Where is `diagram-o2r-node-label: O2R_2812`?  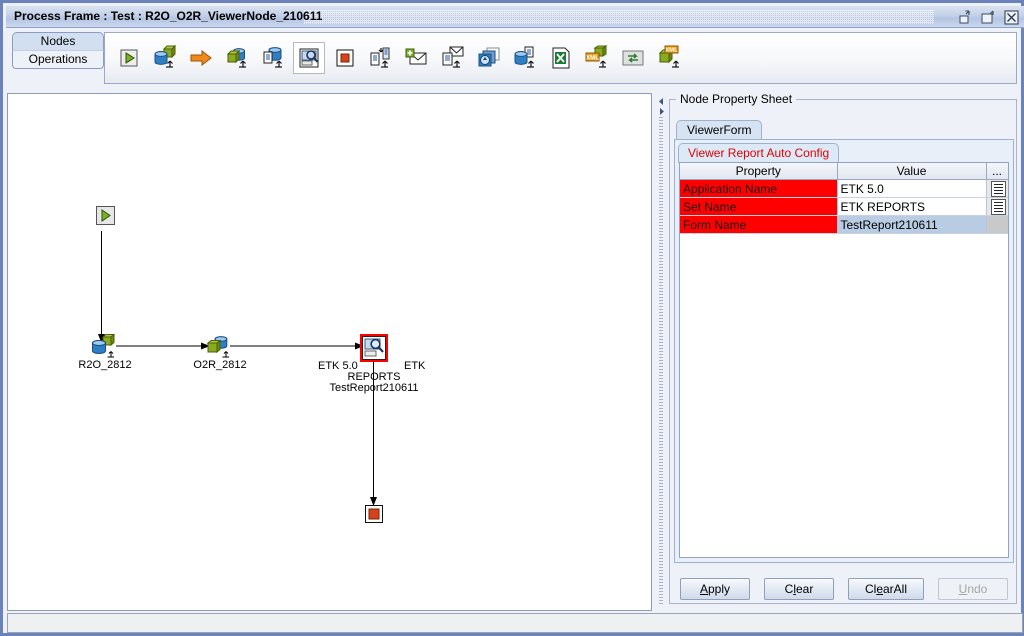 diagram-o2r-node-label: O2R_2812 is located at coordinates (220, 365).